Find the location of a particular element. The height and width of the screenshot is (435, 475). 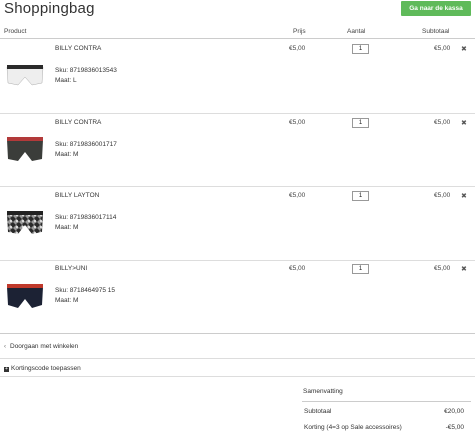

chevron-left-icon: ‹ is located at coordinates (5, 347).